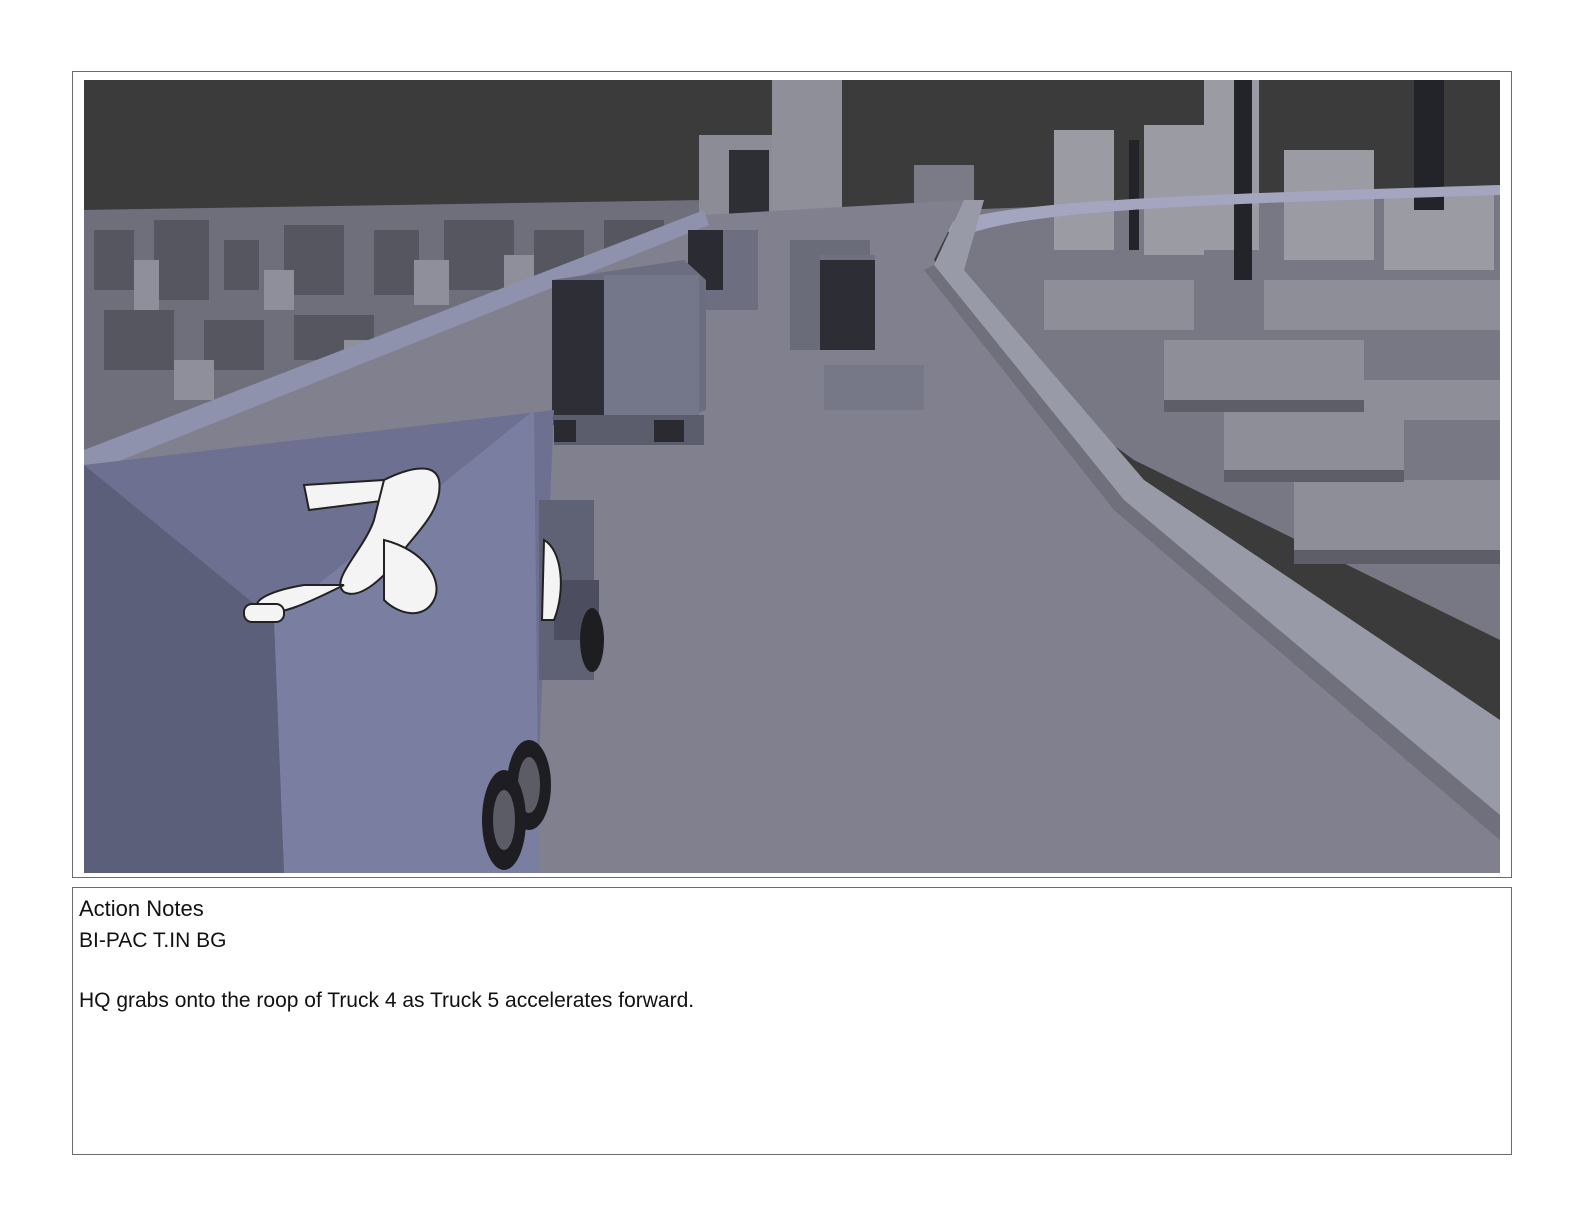 The image size is (1584, 1224). What do you see at coordinates (629, 352) in the screenshot?
I see `truck-mid` at bounding box center [629, 352].